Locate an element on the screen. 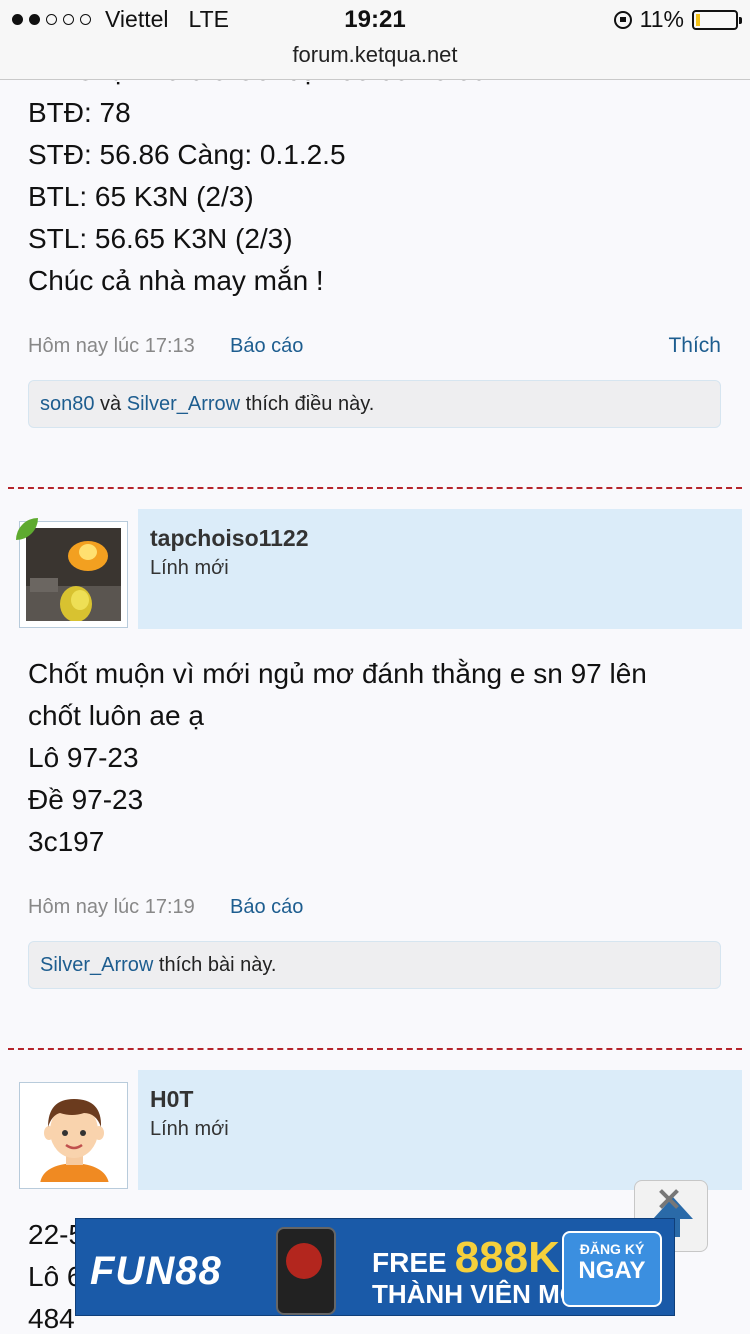 The image size is (750, 1334). banner-logo: FUN88 is located at coordinates (156, 1271).